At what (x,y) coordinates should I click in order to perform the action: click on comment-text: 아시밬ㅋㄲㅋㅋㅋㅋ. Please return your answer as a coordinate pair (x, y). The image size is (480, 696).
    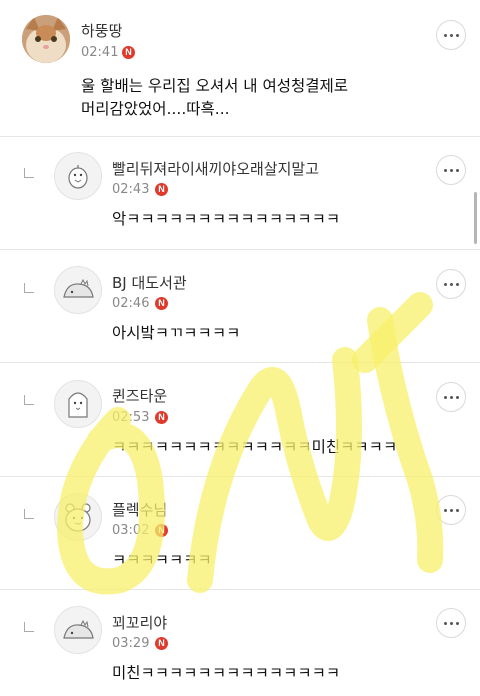
    Looking at the image, I should click on (176, 333).